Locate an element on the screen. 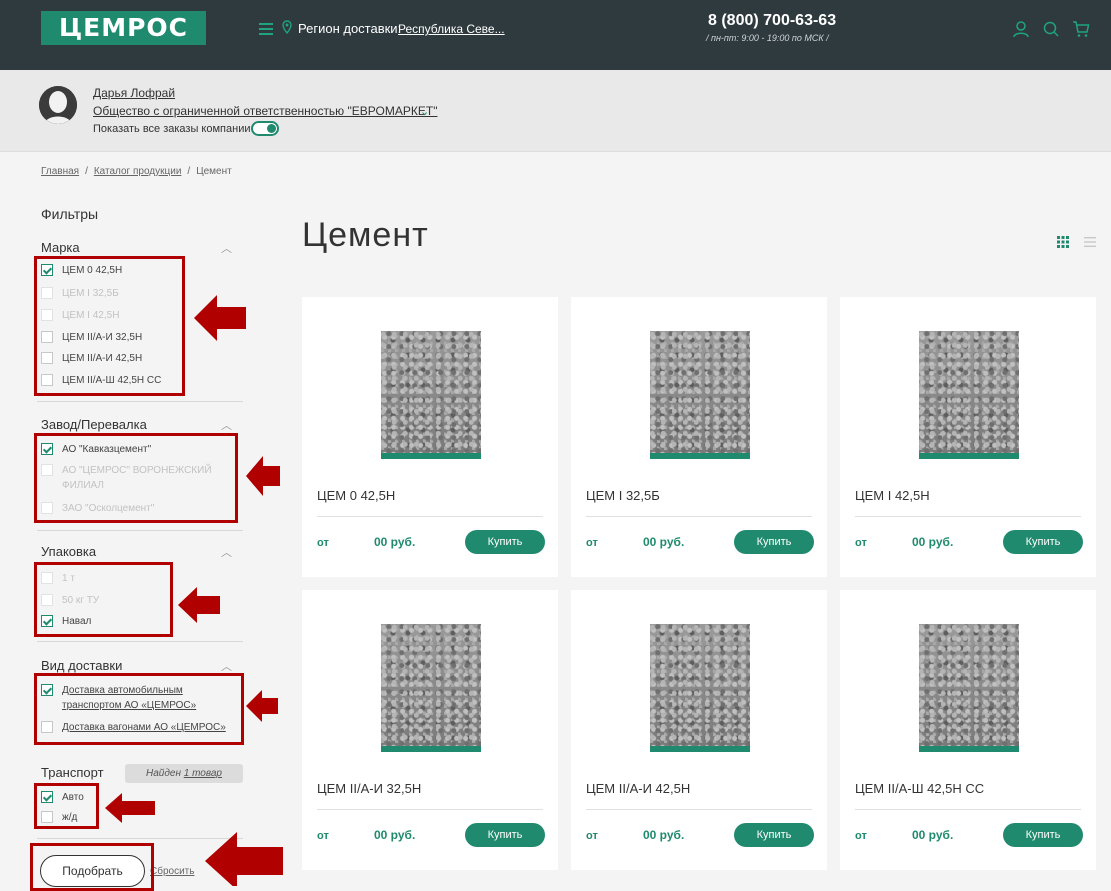 Image resolution: width=1111 pixels, height=891 pixels. reset-filters-link: Сбросить is located at coordinates (172, 871).